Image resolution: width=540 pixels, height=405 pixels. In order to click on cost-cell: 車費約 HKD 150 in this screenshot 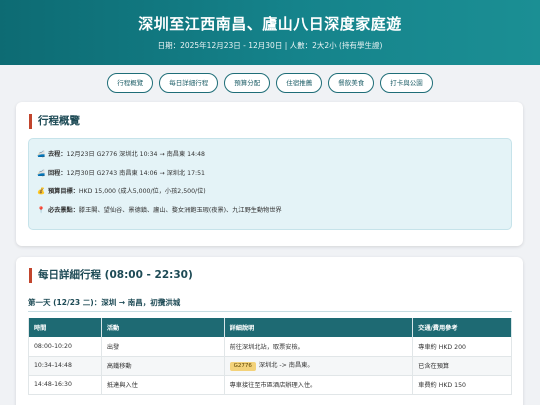, I will do `click(462, 385)`.